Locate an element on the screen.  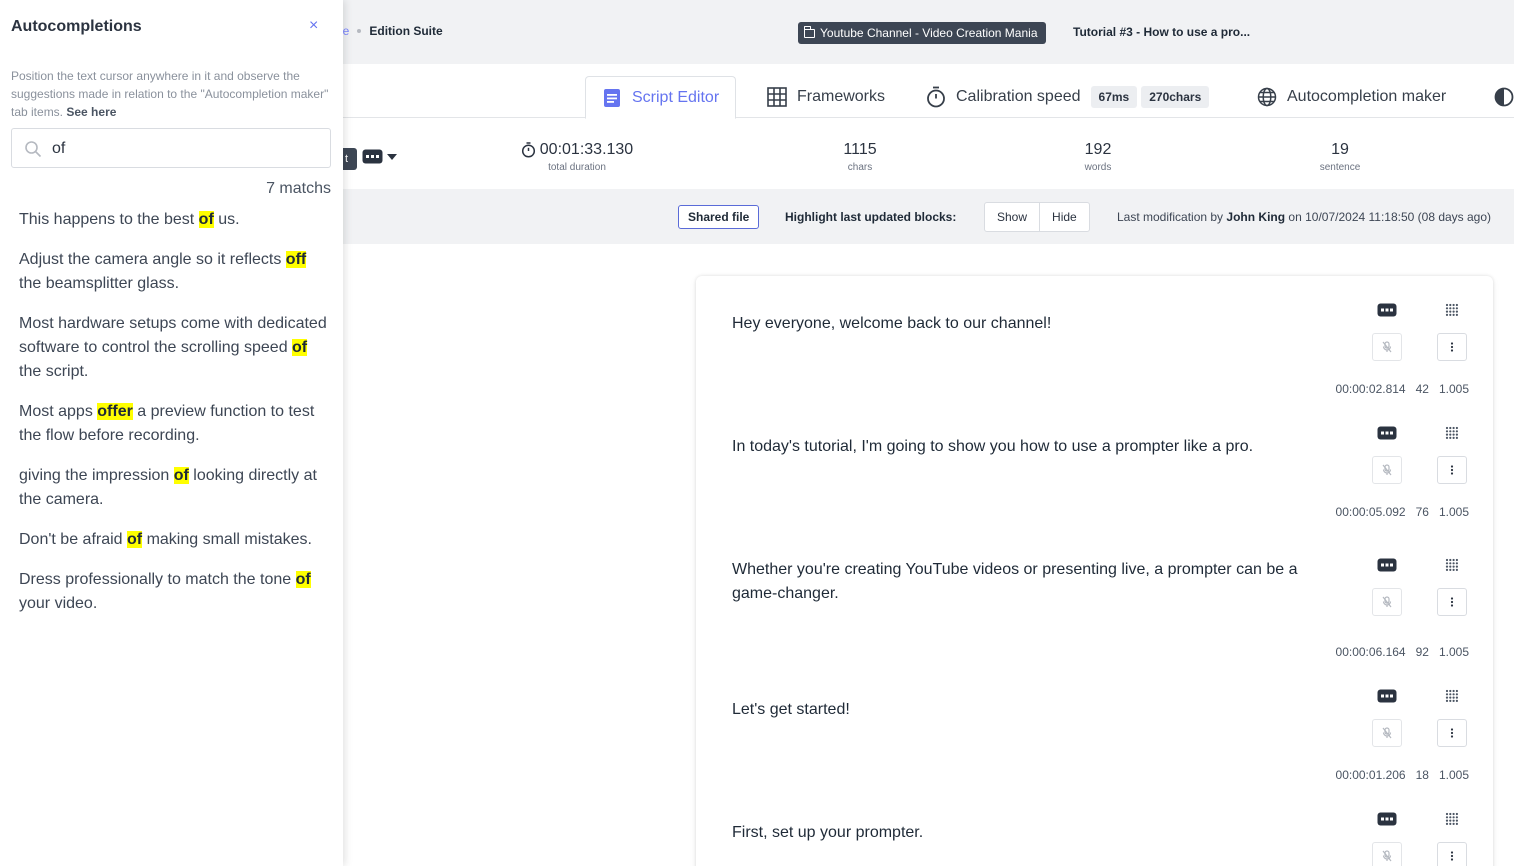
suggestion-text-before: giving the impression is located at coordinates (96, 475).